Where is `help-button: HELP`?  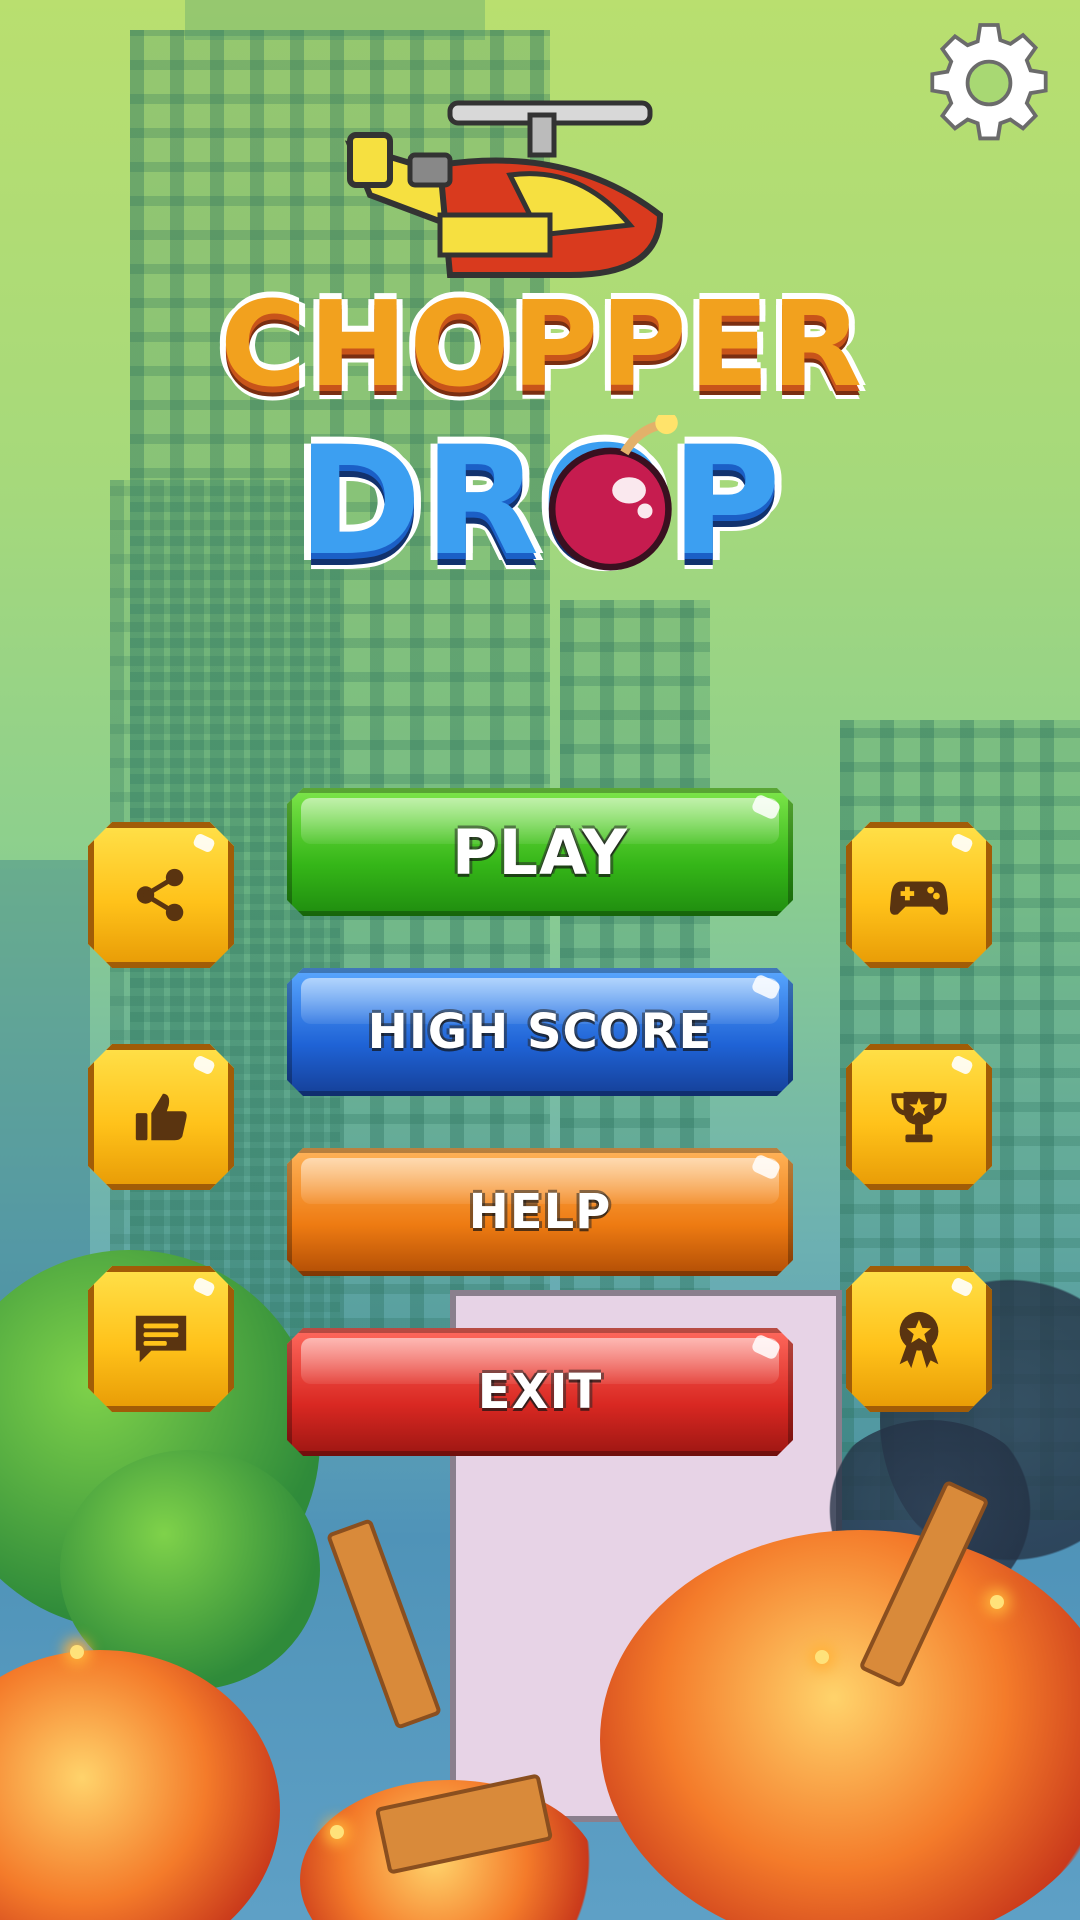
help-button: HELP is located at coordinates (540, 1212).